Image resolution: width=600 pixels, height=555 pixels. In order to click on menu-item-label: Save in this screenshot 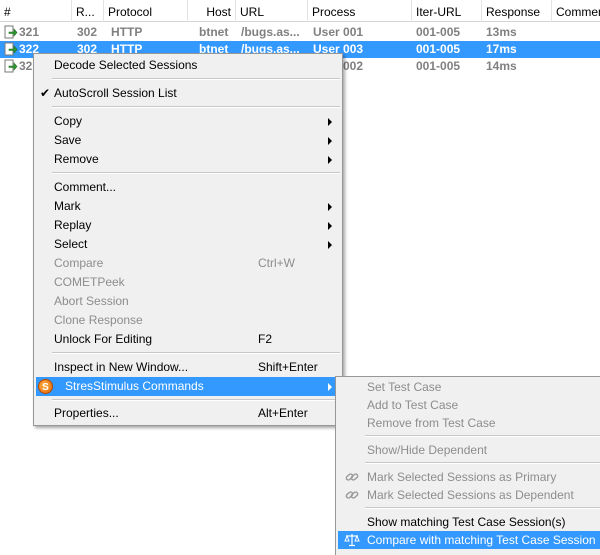, I will do `click(68, 140)`.